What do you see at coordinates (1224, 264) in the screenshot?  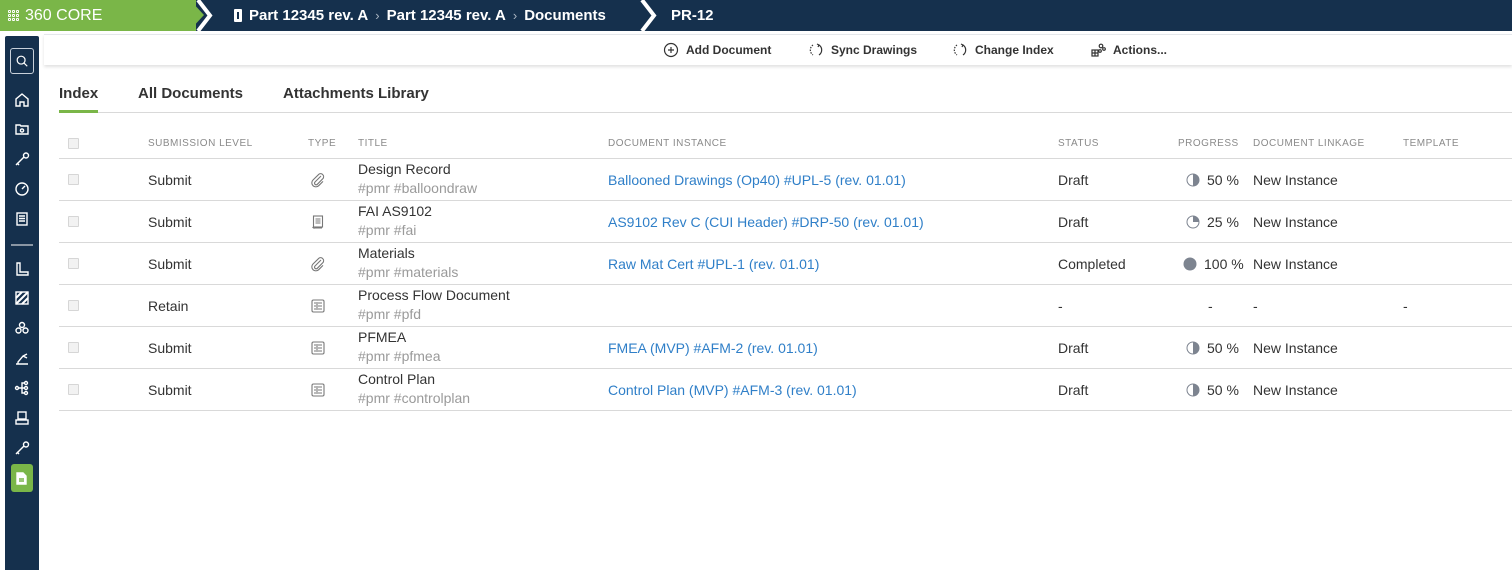 I see `progress-label: 100 %` at bounding box center [1224, 264].